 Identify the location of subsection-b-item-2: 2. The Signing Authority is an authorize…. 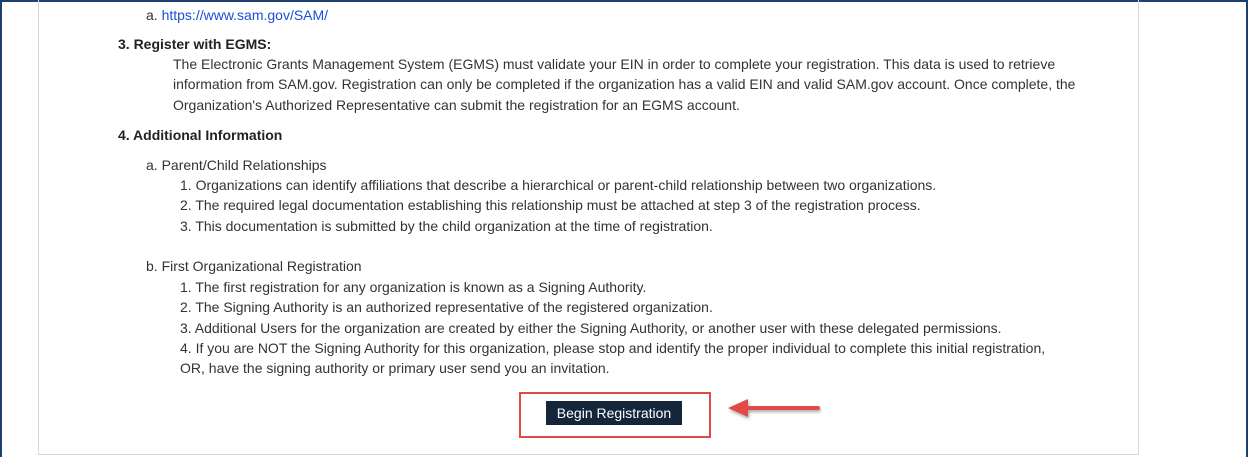
(446, 307).